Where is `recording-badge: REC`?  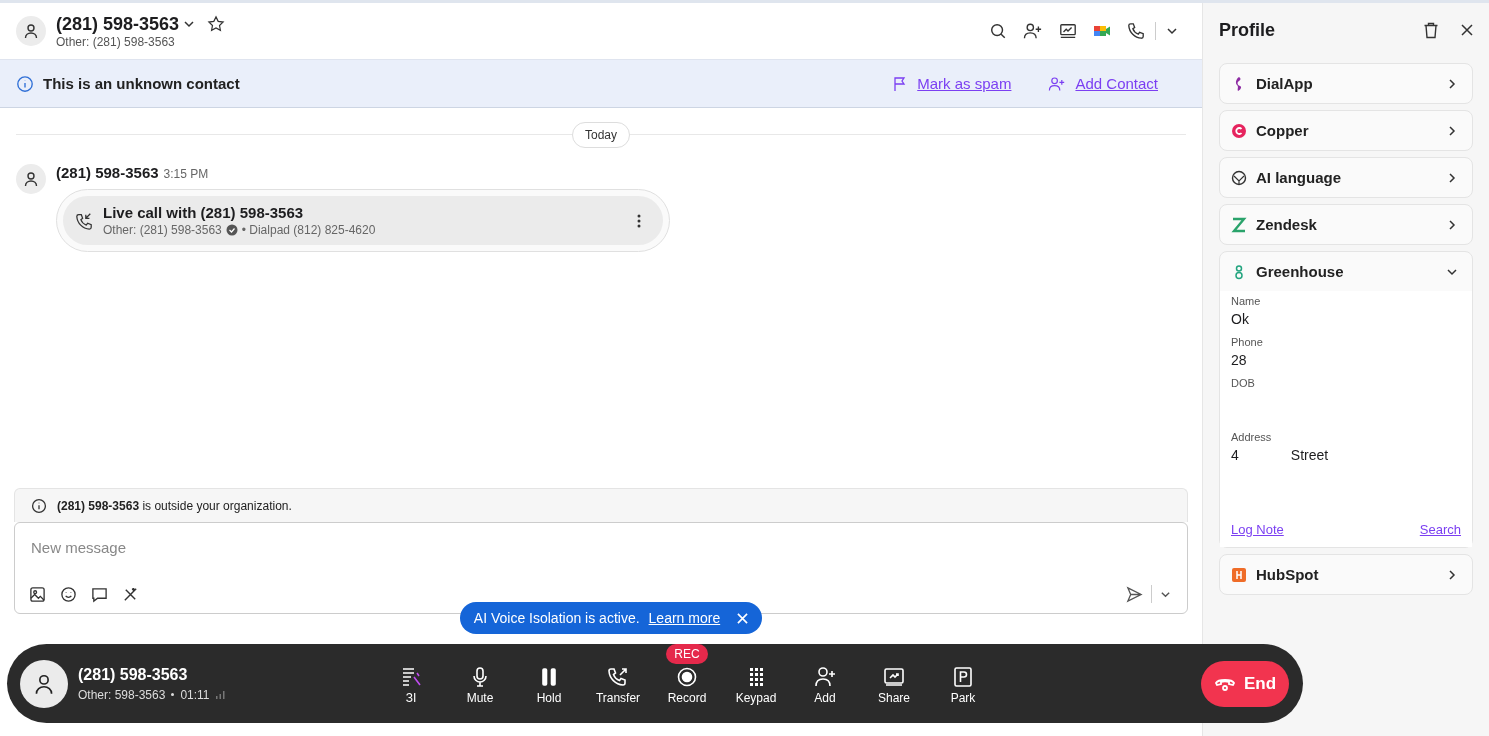
recording-badge: REC is located at coordinates (687, 654).